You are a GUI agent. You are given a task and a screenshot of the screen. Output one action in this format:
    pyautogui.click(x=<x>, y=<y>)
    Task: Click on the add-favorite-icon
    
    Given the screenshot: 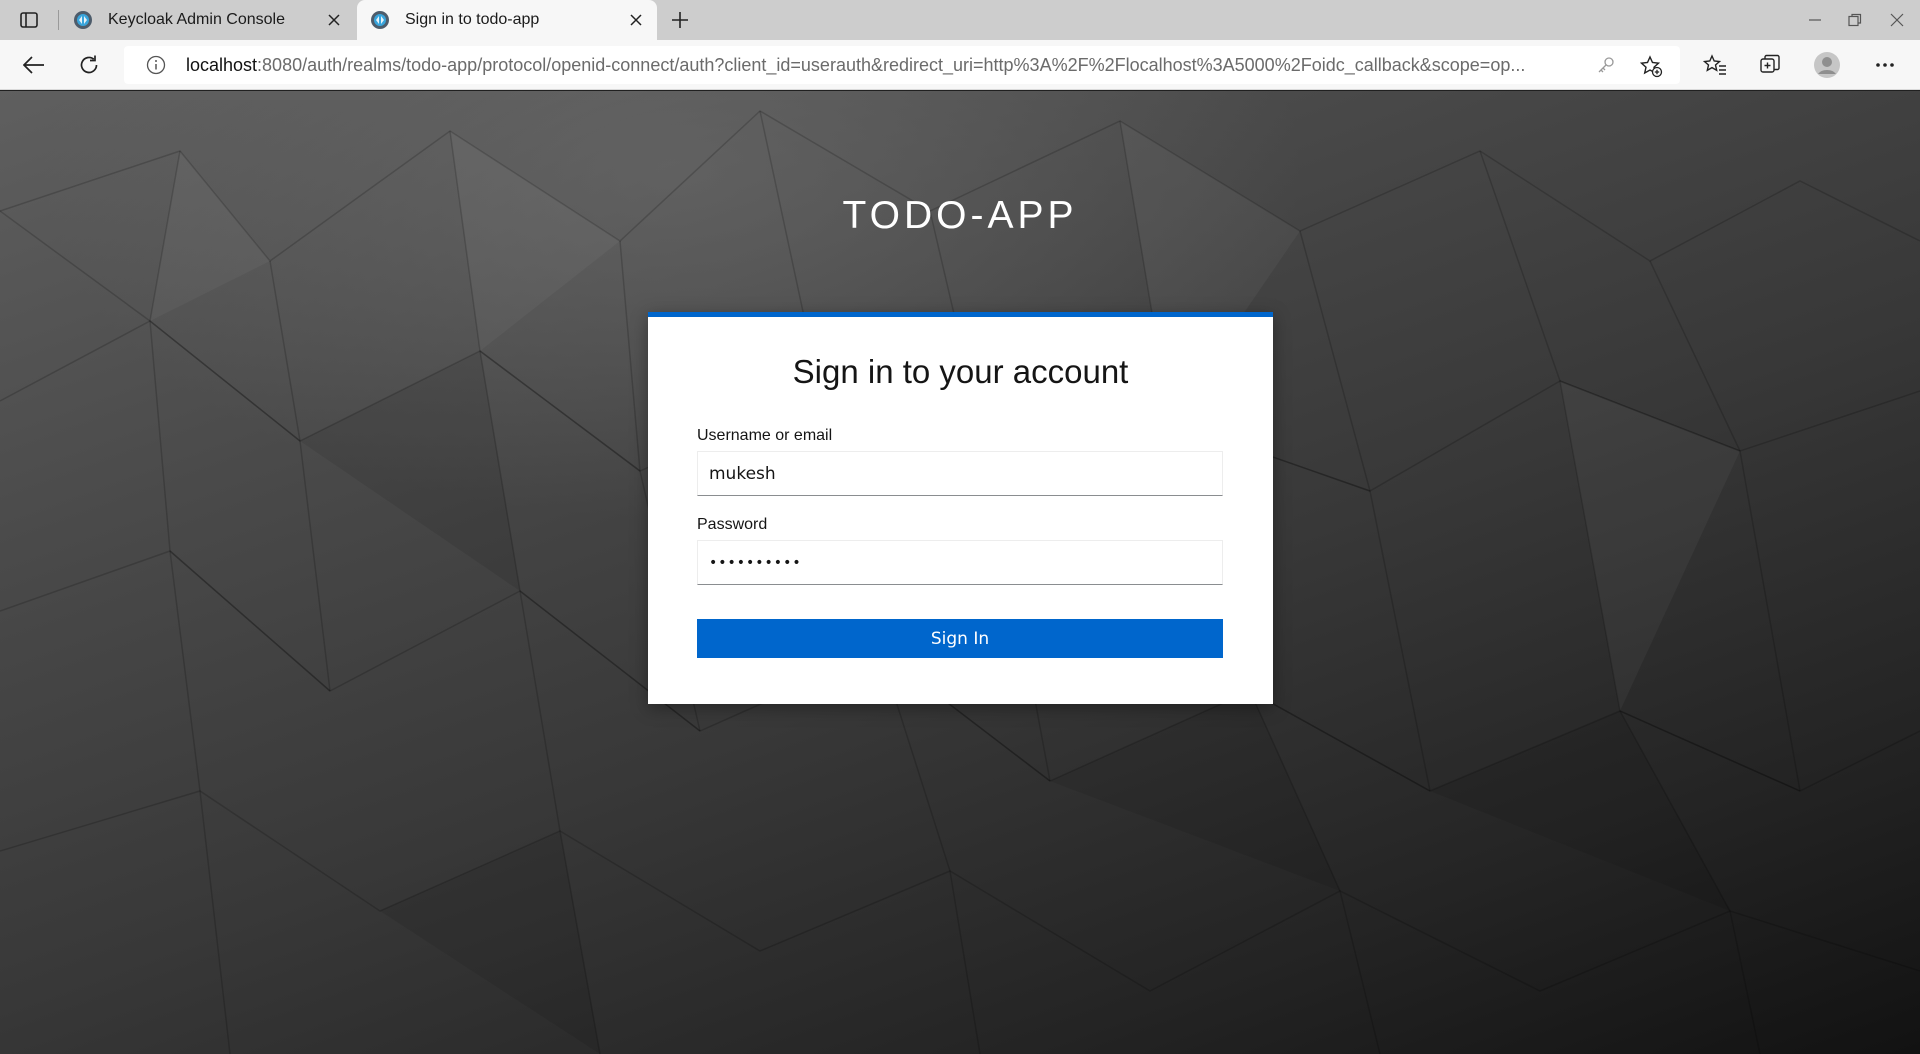 What is the action you would take?
    pyautogui.click(x=1651, y=66)
    